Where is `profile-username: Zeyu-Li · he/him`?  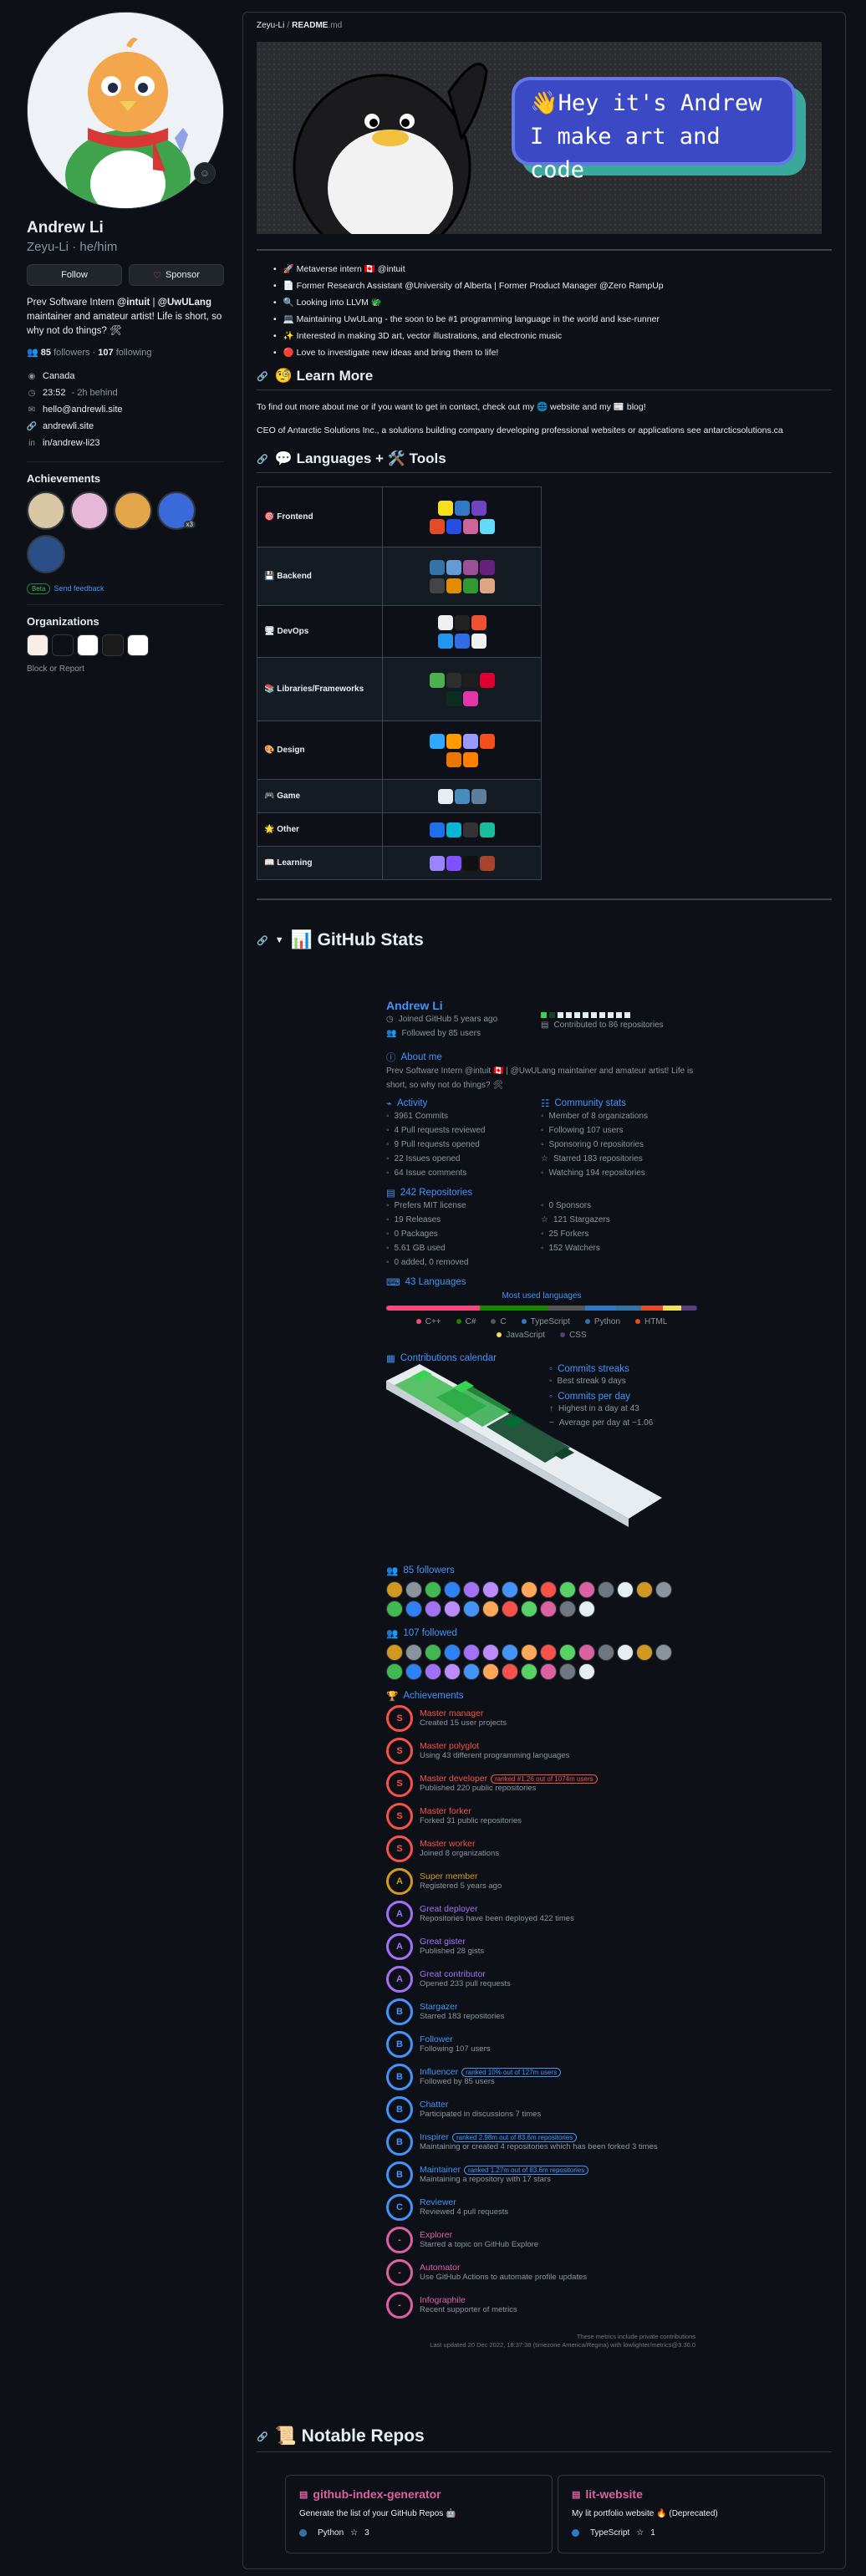
profile-username: Zeyu-Li · he/him is located at coordinates (72, 247).